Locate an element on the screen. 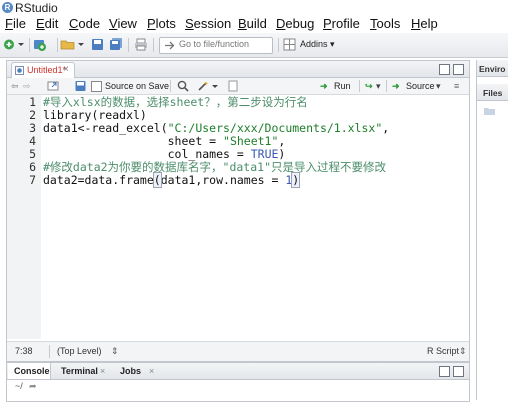 This screenshot has width=508, height=402. rstudio-logo-icon: R is located at coordinates (7, 7).